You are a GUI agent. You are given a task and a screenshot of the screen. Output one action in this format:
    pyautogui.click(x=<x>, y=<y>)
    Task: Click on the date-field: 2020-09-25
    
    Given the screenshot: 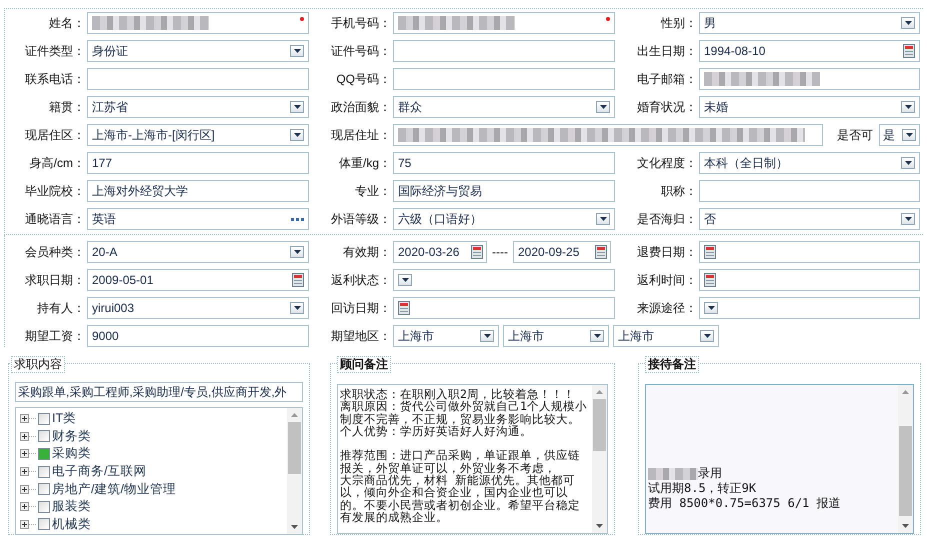 What is the action you would take?
    pyautogui.click(x=561, y=252)
    